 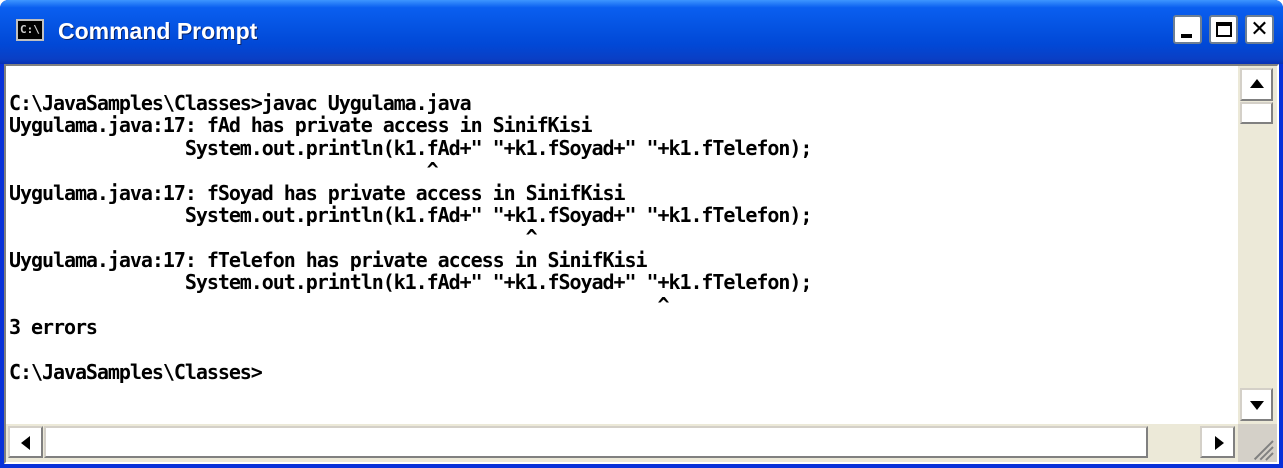 What do you see at coordinates (1256, 113) in the screenshot?
I see `vertical-scroll-thumb` at bounding box center [1256, 113].